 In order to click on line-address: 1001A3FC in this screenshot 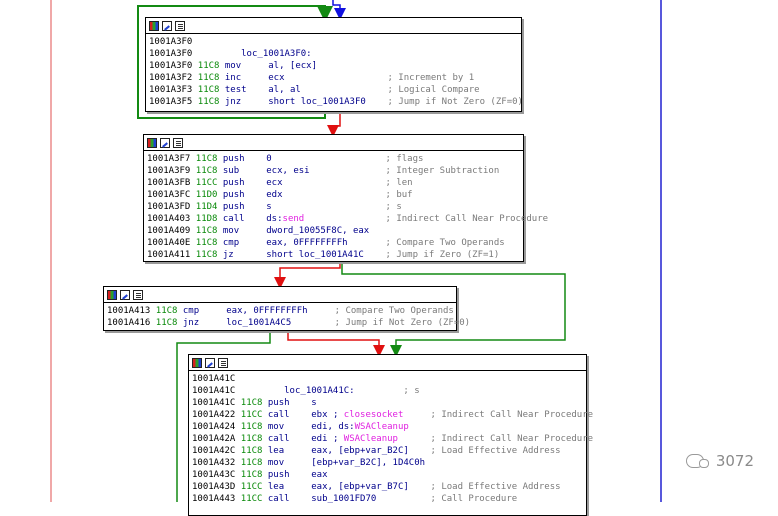, I will do `click(169, 195)`.